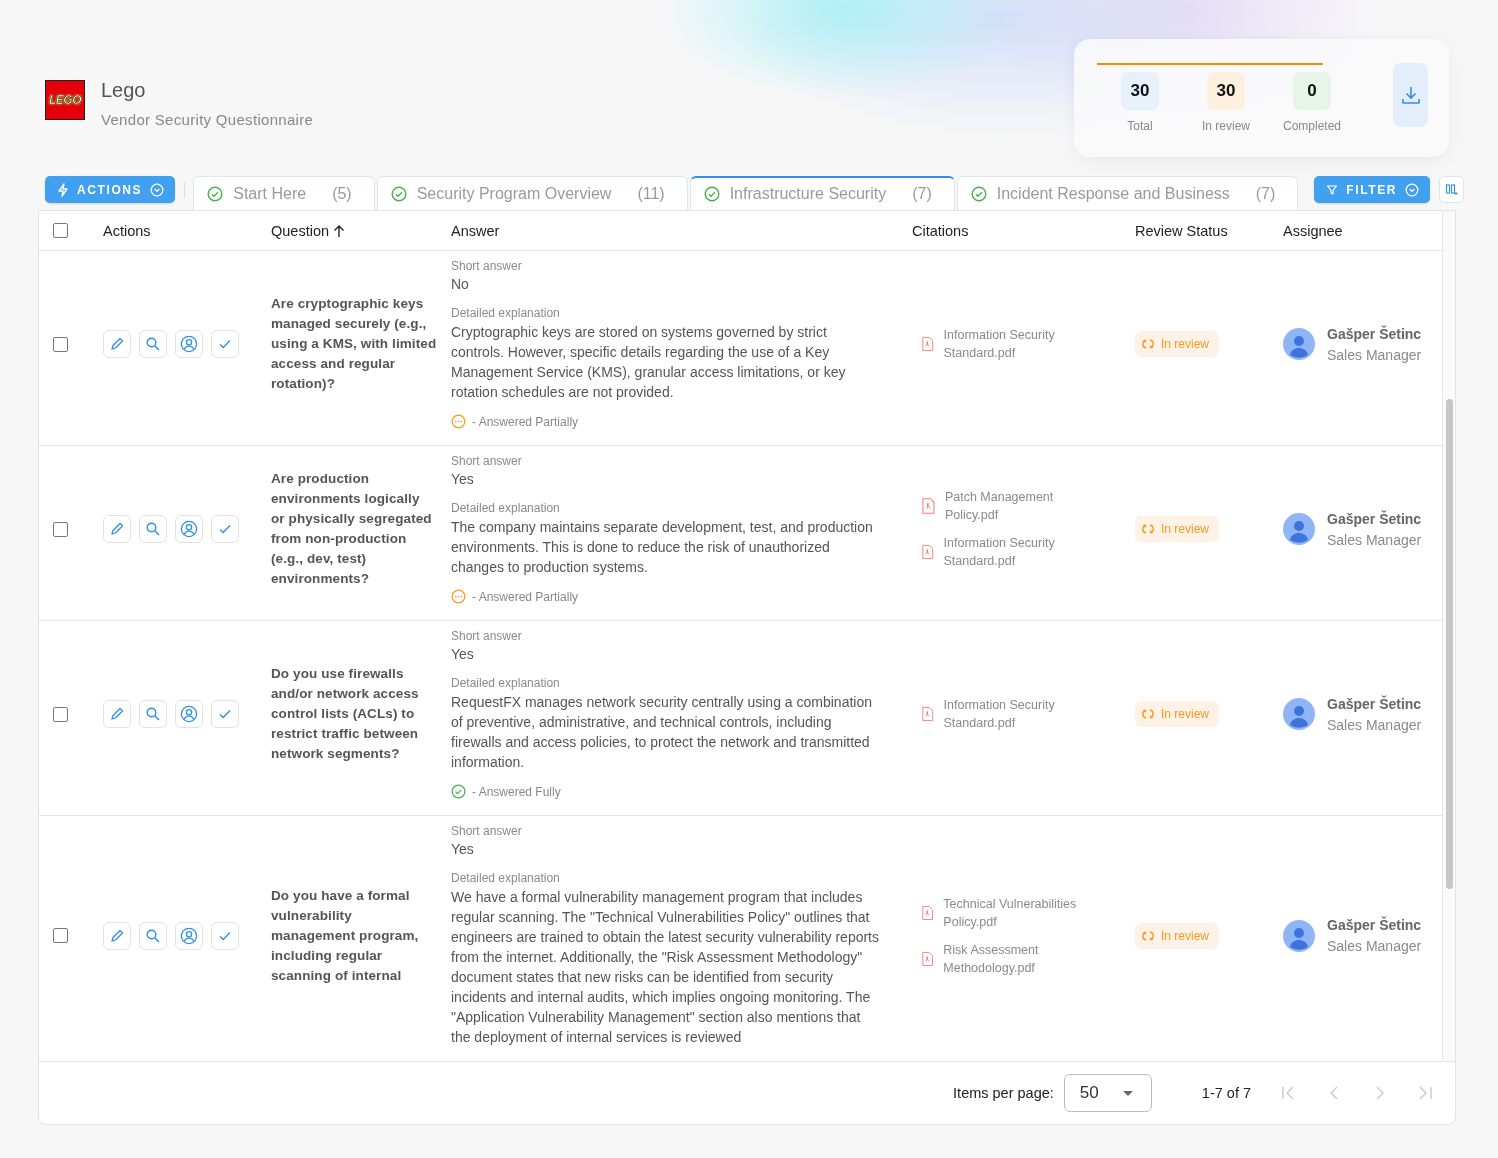 The image size is (1498, 1158). What do you see at coordinates (665, 967) in the screenshot?
I see `detailed-answer: We have a formal vulnerability management program that includes regular scanning. The "Technical Vulnerabilities Policy" outlines that engineers are trained to obtain the latest security vulnerability reports from the internet. Additionally, the "Risk Assessment Methodology" document states that new risks can be identified from security incidents and internal audits, which implies ongoing monitoring. The "Application Vulnerability Management" section also mentions that the deployment of internal services is reviewed` at bounding box center [665, 967].